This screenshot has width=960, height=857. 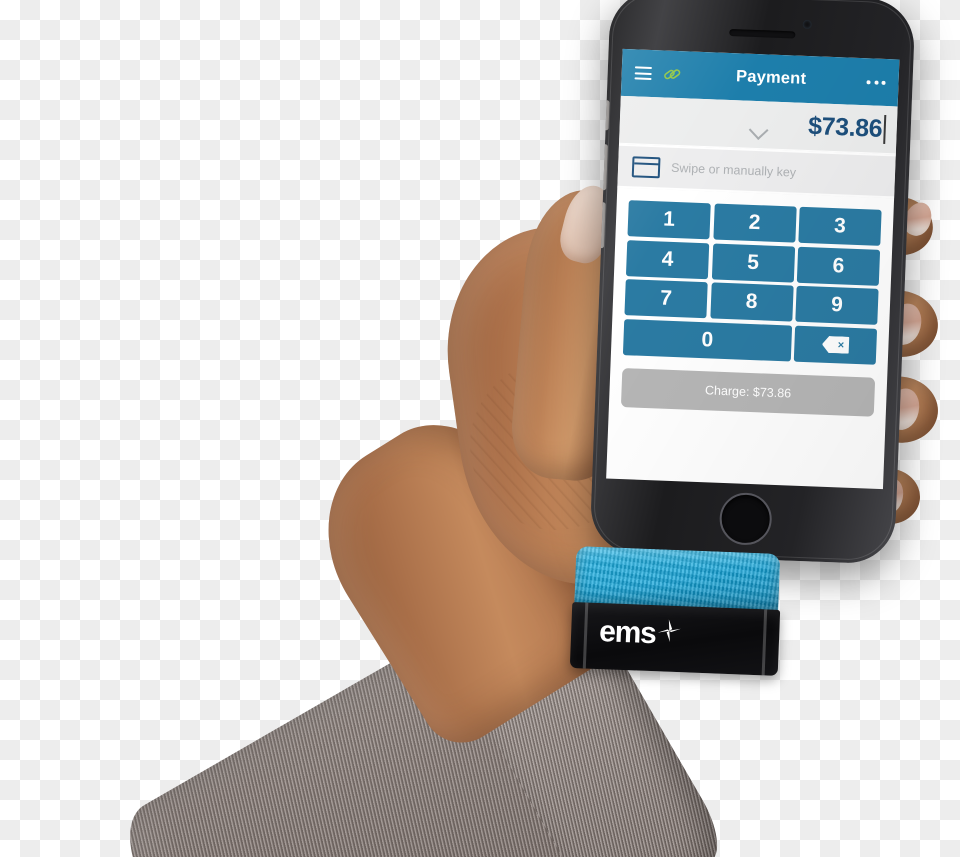 I want to click on more-options-button, so click(x=876, y=82).